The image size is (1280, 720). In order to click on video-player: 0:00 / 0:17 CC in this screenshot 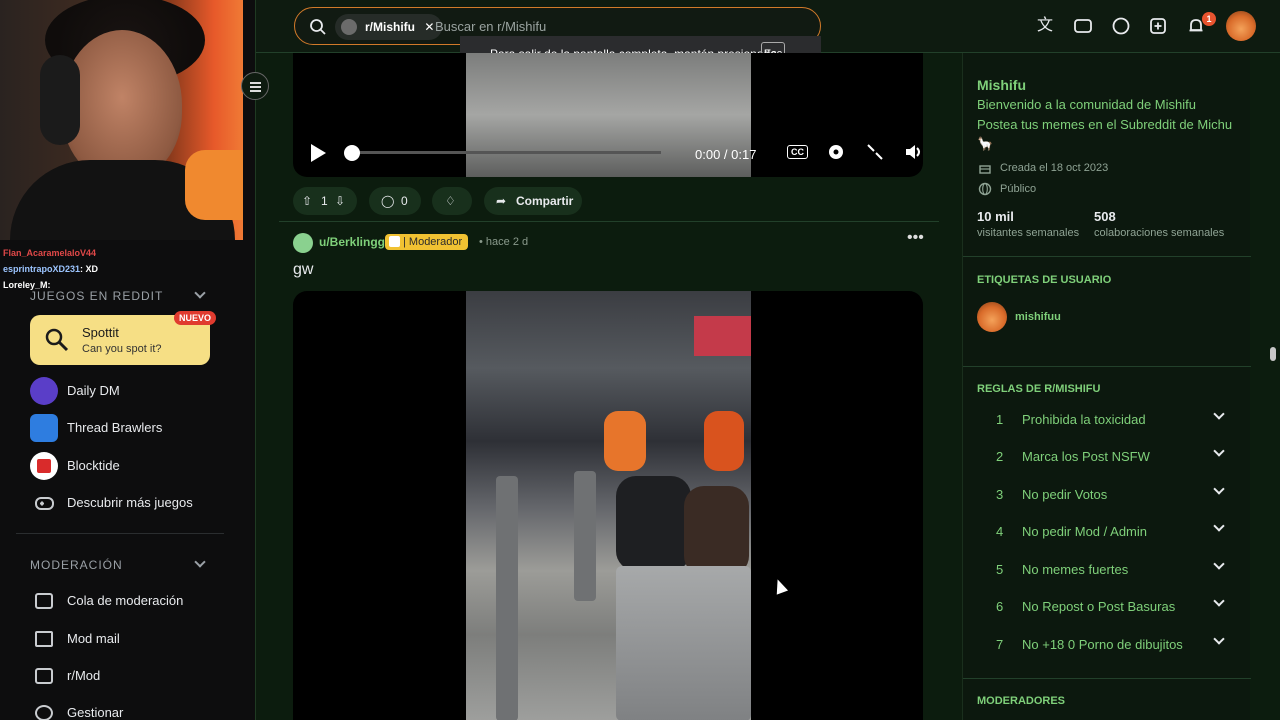, I will do `click(608, 115)`.